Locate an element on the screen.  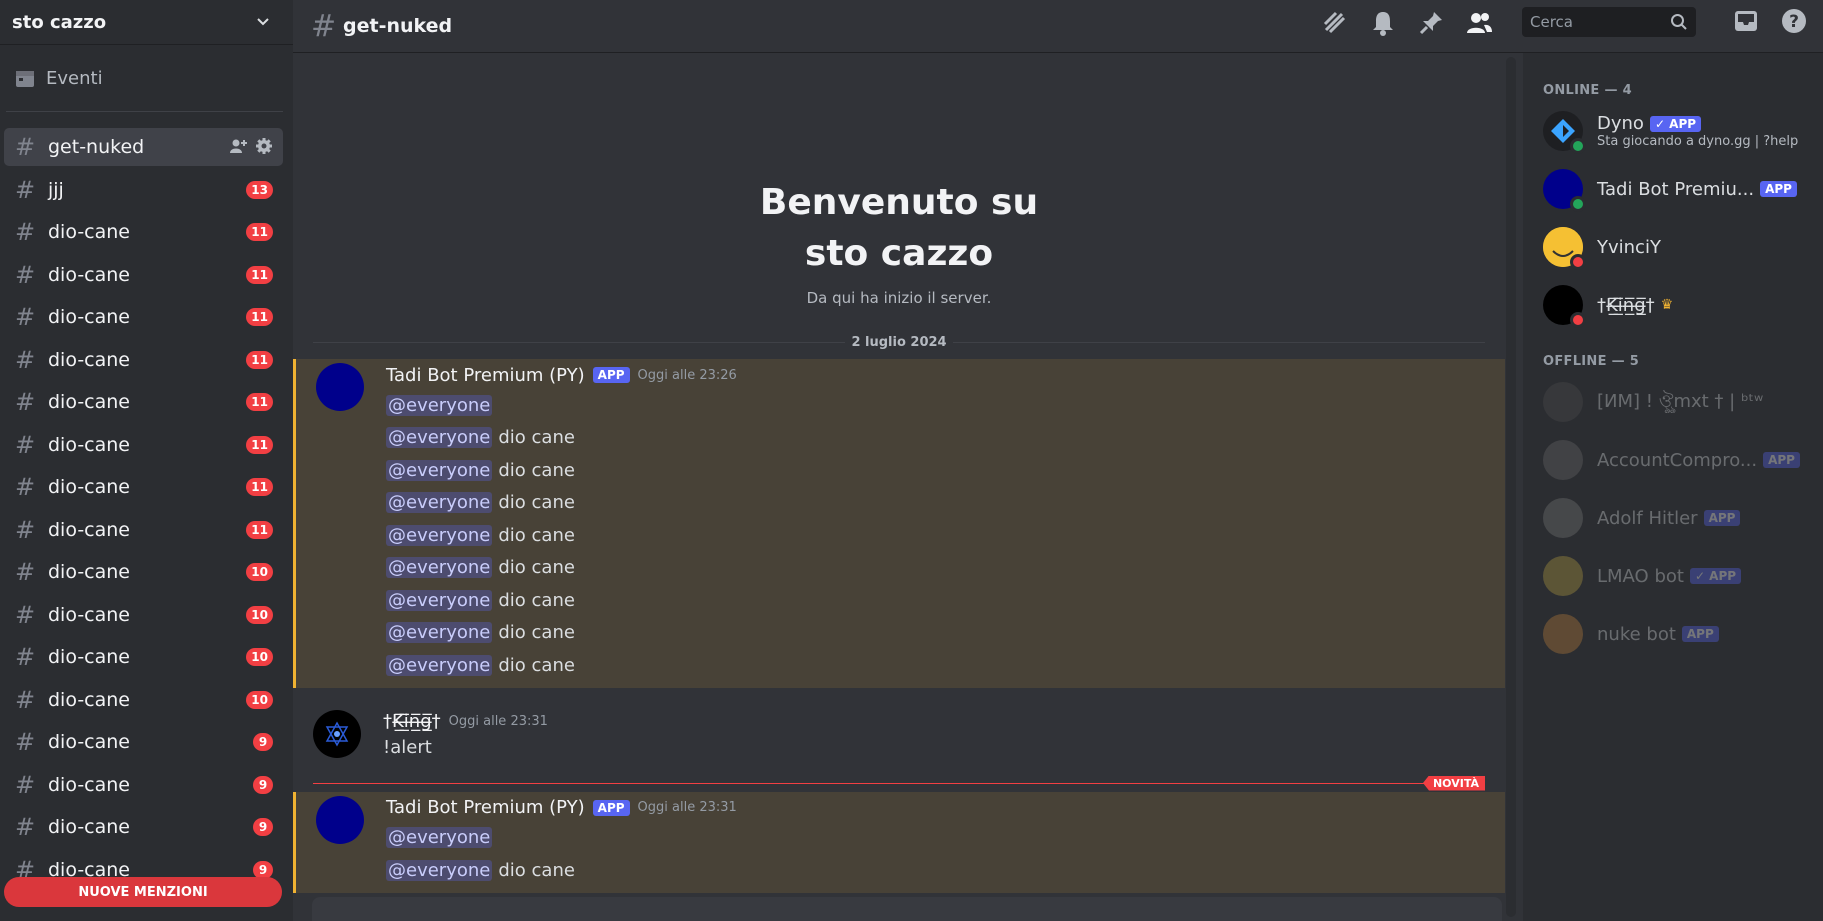
welcome-line-1: Benvenuto su is located at coordinates (899, 202).